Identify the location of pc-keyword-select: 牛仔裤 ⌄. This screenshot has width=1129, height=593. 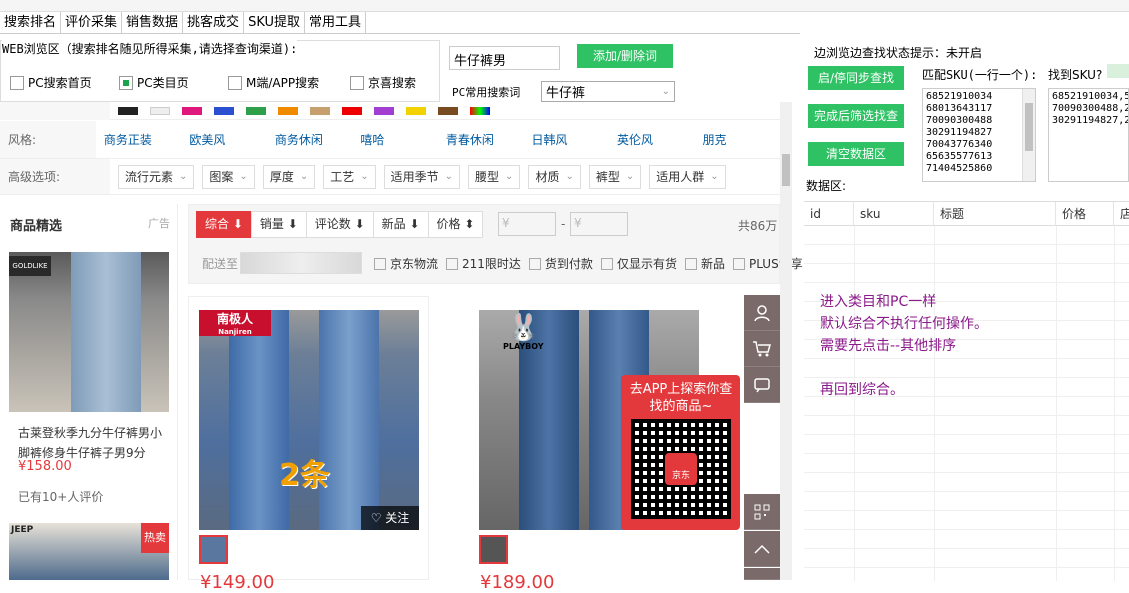
(608, 91).